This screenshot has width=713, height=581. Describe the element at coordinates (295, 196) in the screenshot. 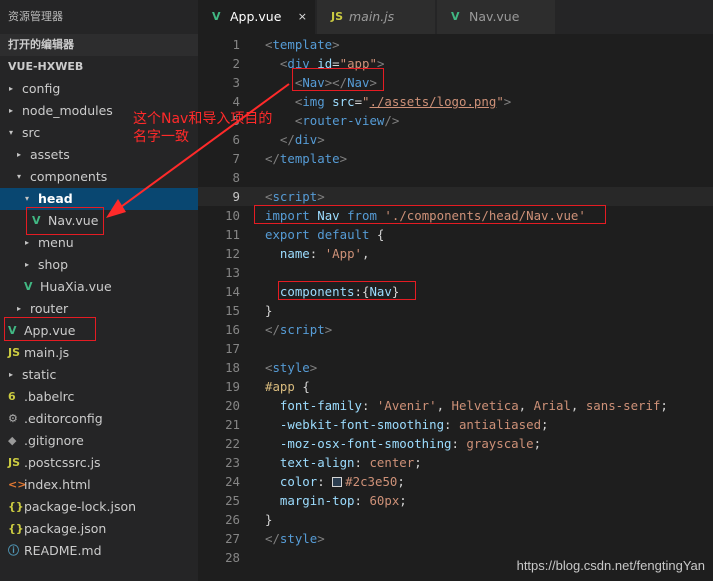

I see `code-text: <script>` at that location.